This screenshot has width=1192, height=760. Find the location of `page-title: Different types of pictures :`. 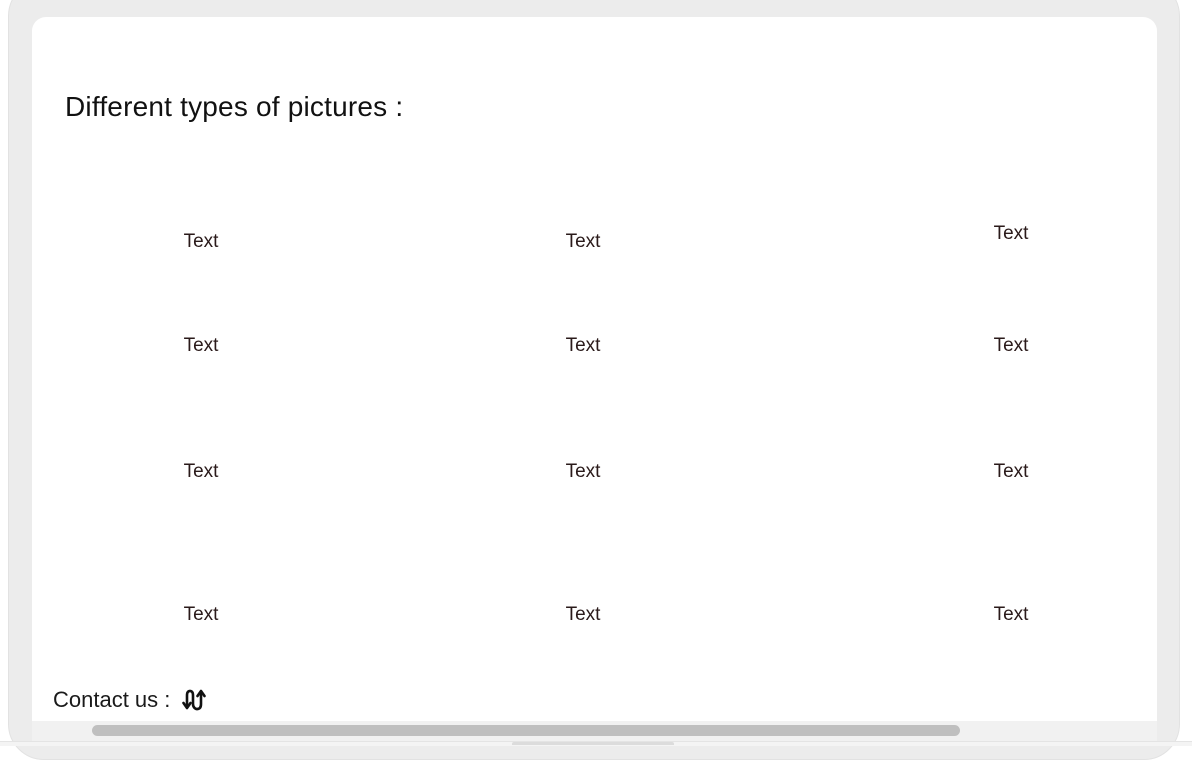

page-title: Different types of pictures : is located at coordinates (234, 106).